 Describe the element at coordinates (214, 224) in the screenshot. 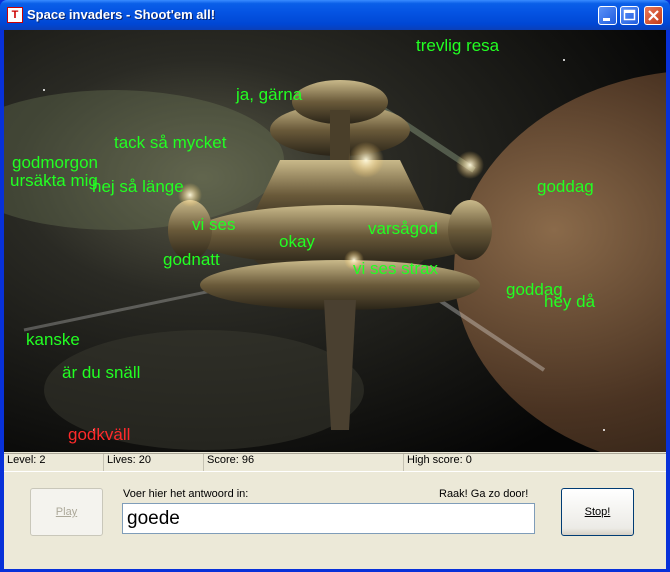

I see `word-vi-ses: vi ses` at that location.